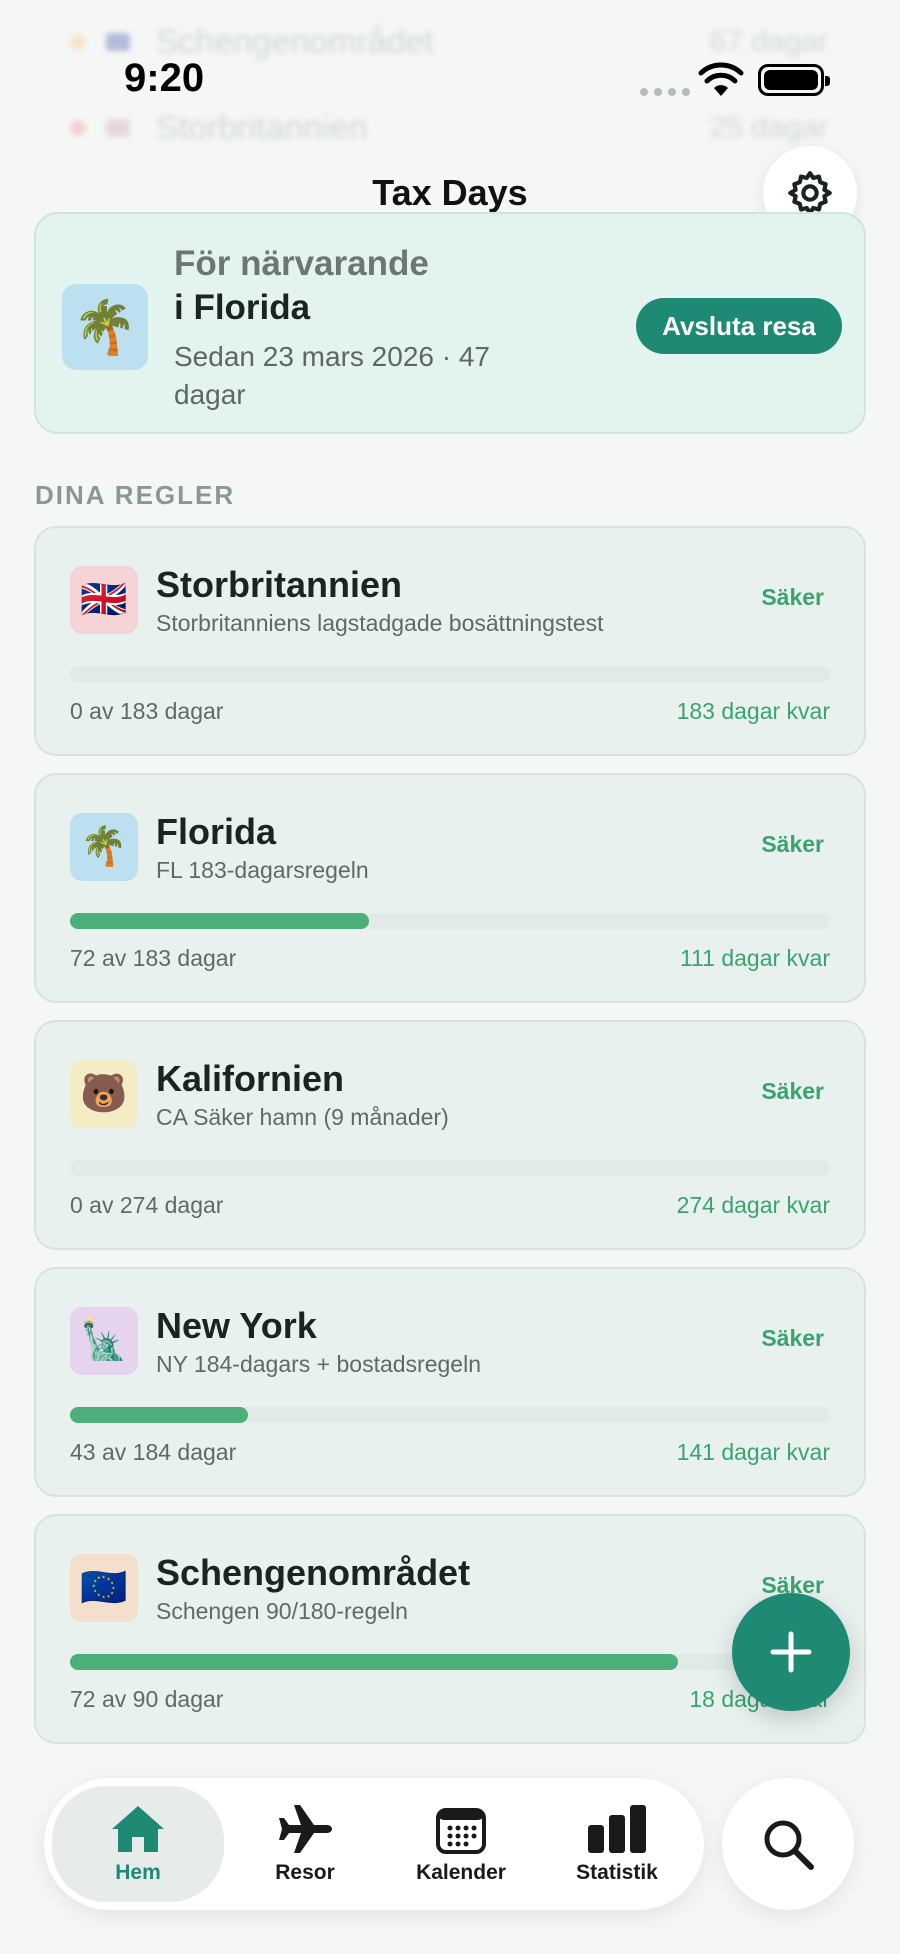  I want to click on uk-flag-icon: 🇬🇧, so click(104, 600).